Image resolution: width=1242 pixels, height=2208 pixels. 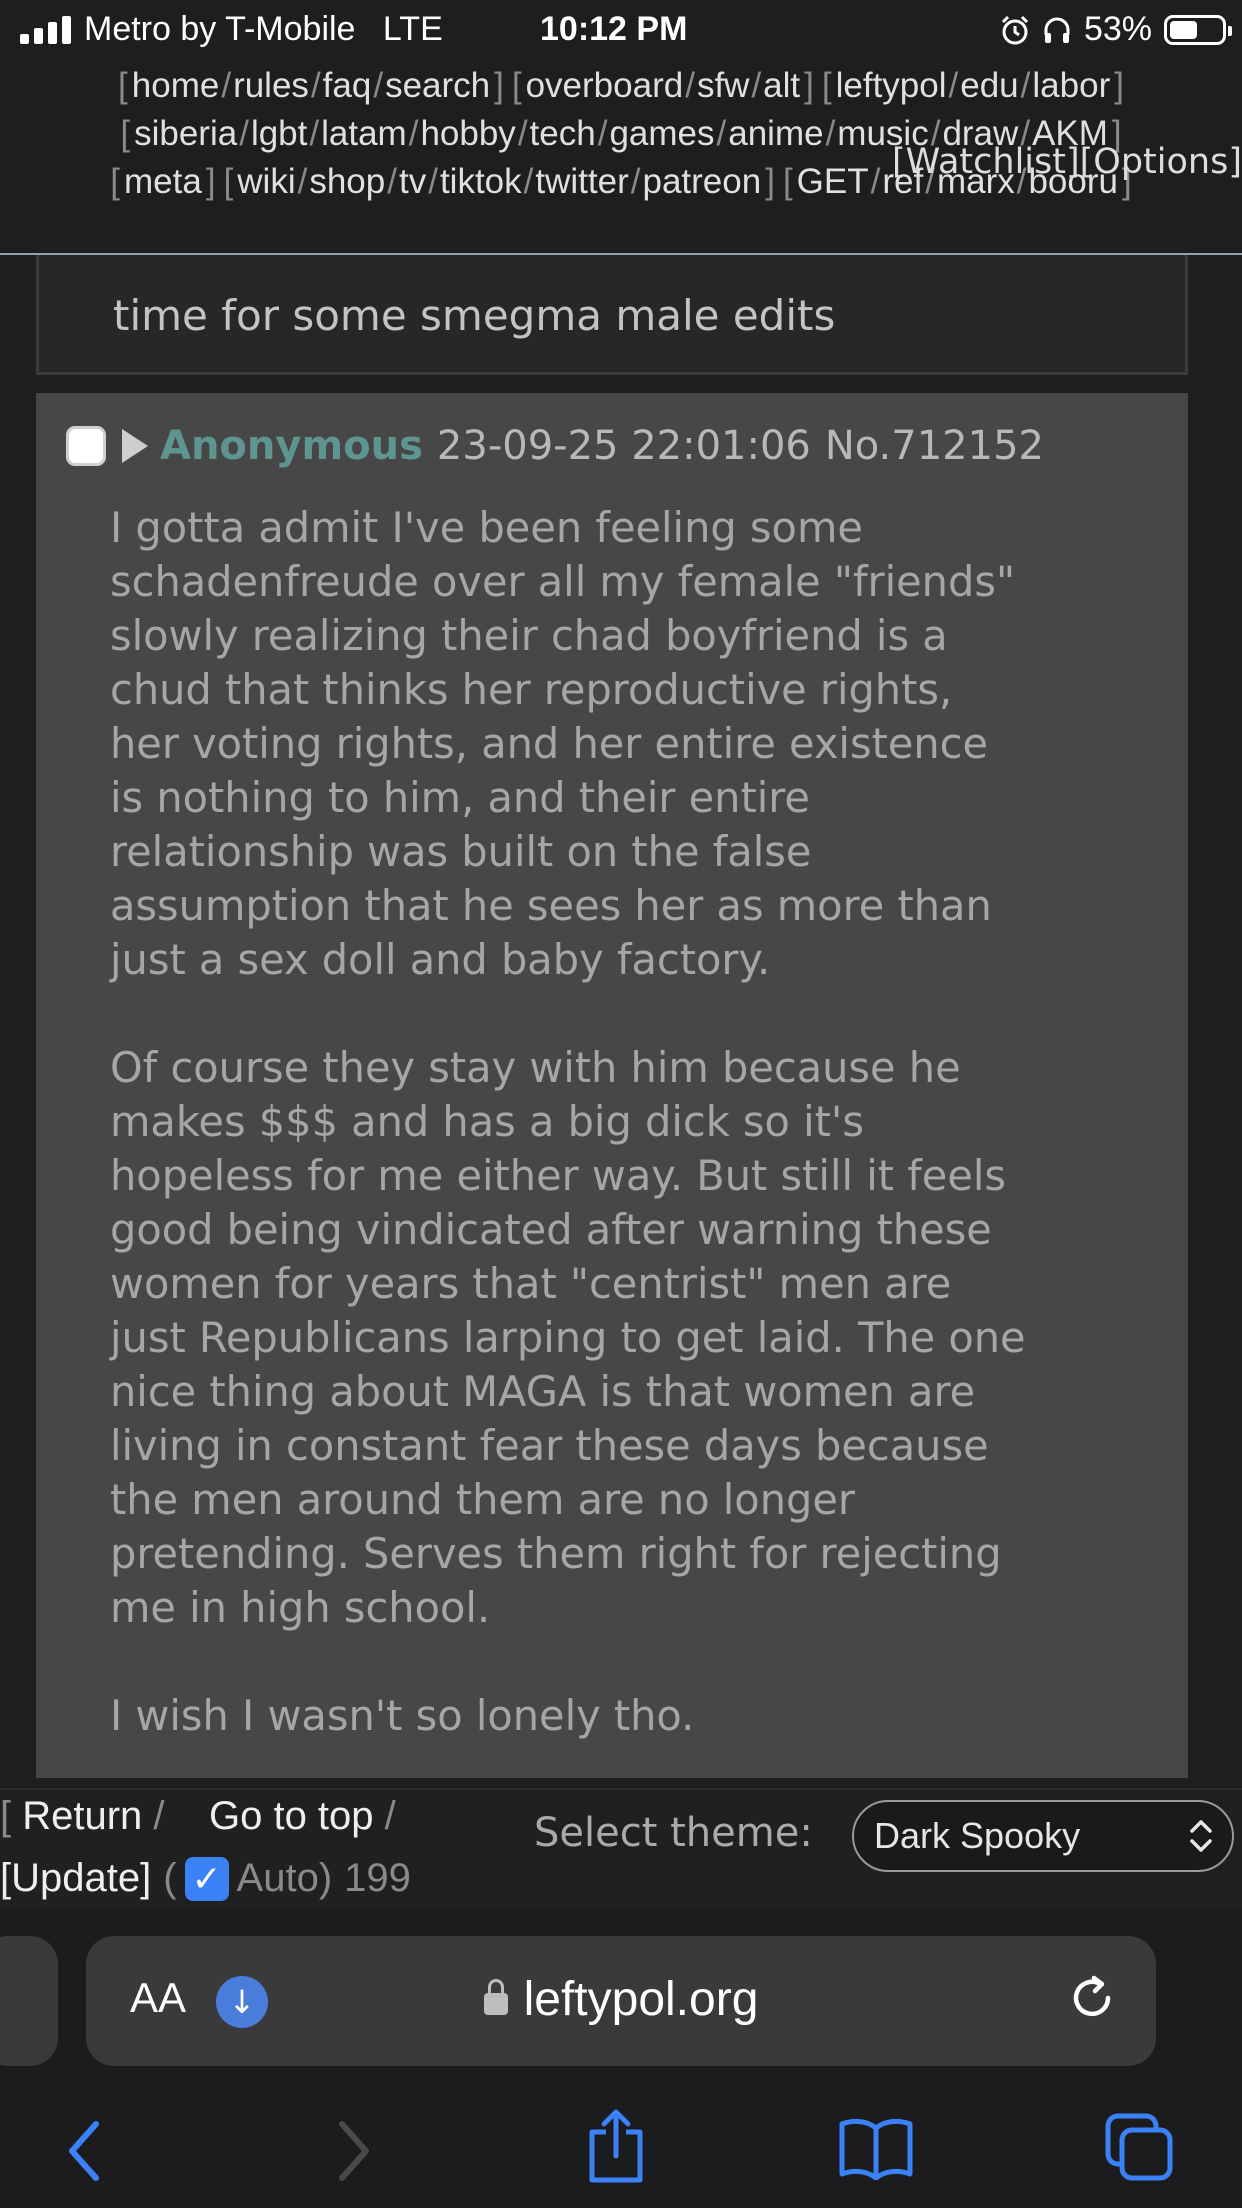 I want to click on board-link-lgbt: lgbt, so click(x=279, y=133).